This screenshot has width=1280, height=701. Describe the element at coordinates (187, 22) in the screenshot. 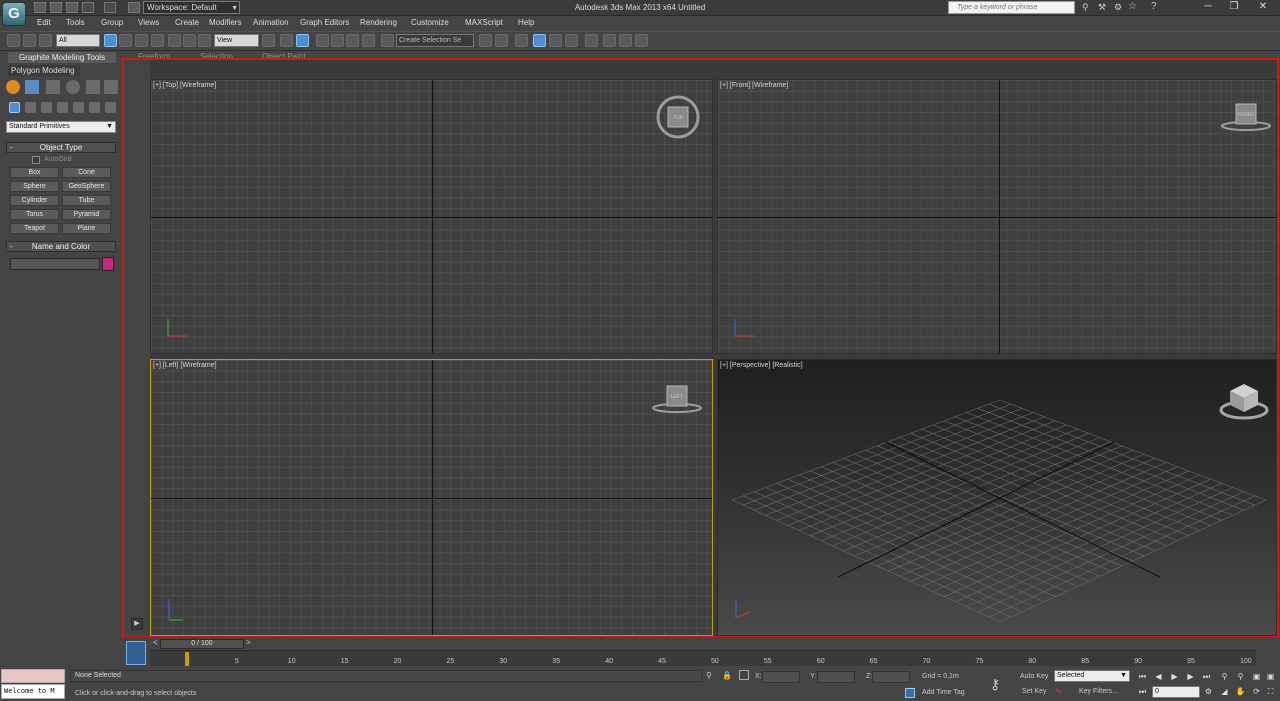

I see `menu-create: Create` at that location.